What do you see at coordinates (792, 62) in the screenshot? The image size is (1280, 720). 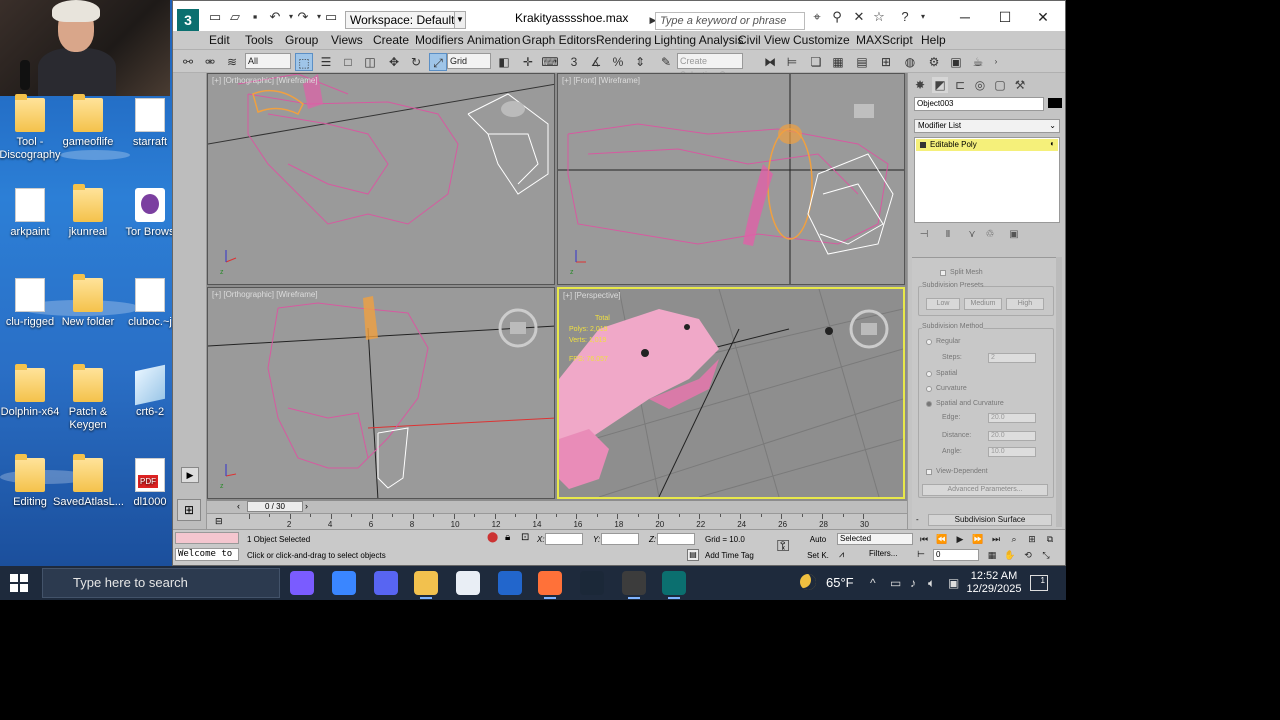 I see `align-icon: ⊨` at bounding box center [792, 62].